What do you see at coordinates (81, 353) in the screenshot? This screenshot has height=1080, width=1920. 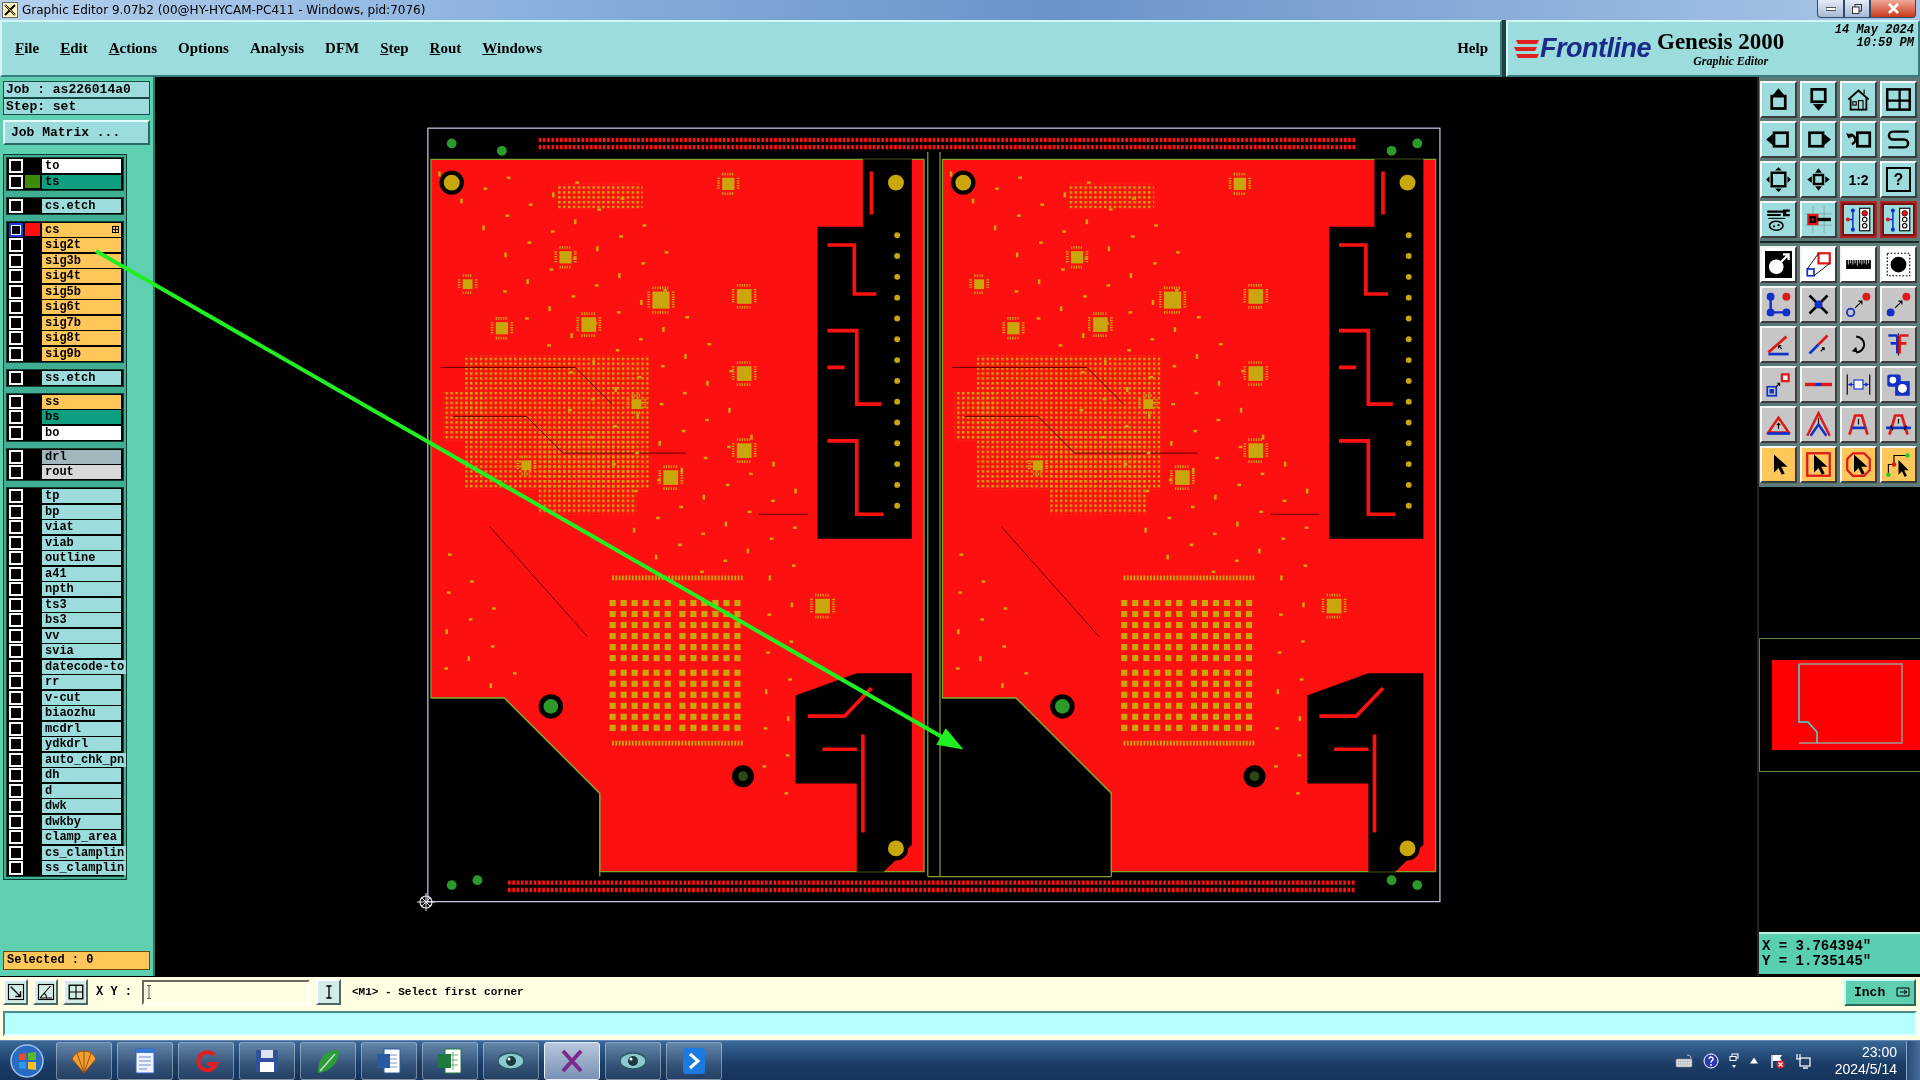 I see `layer-name-button: sig9b` at bounding box center [81, 353].